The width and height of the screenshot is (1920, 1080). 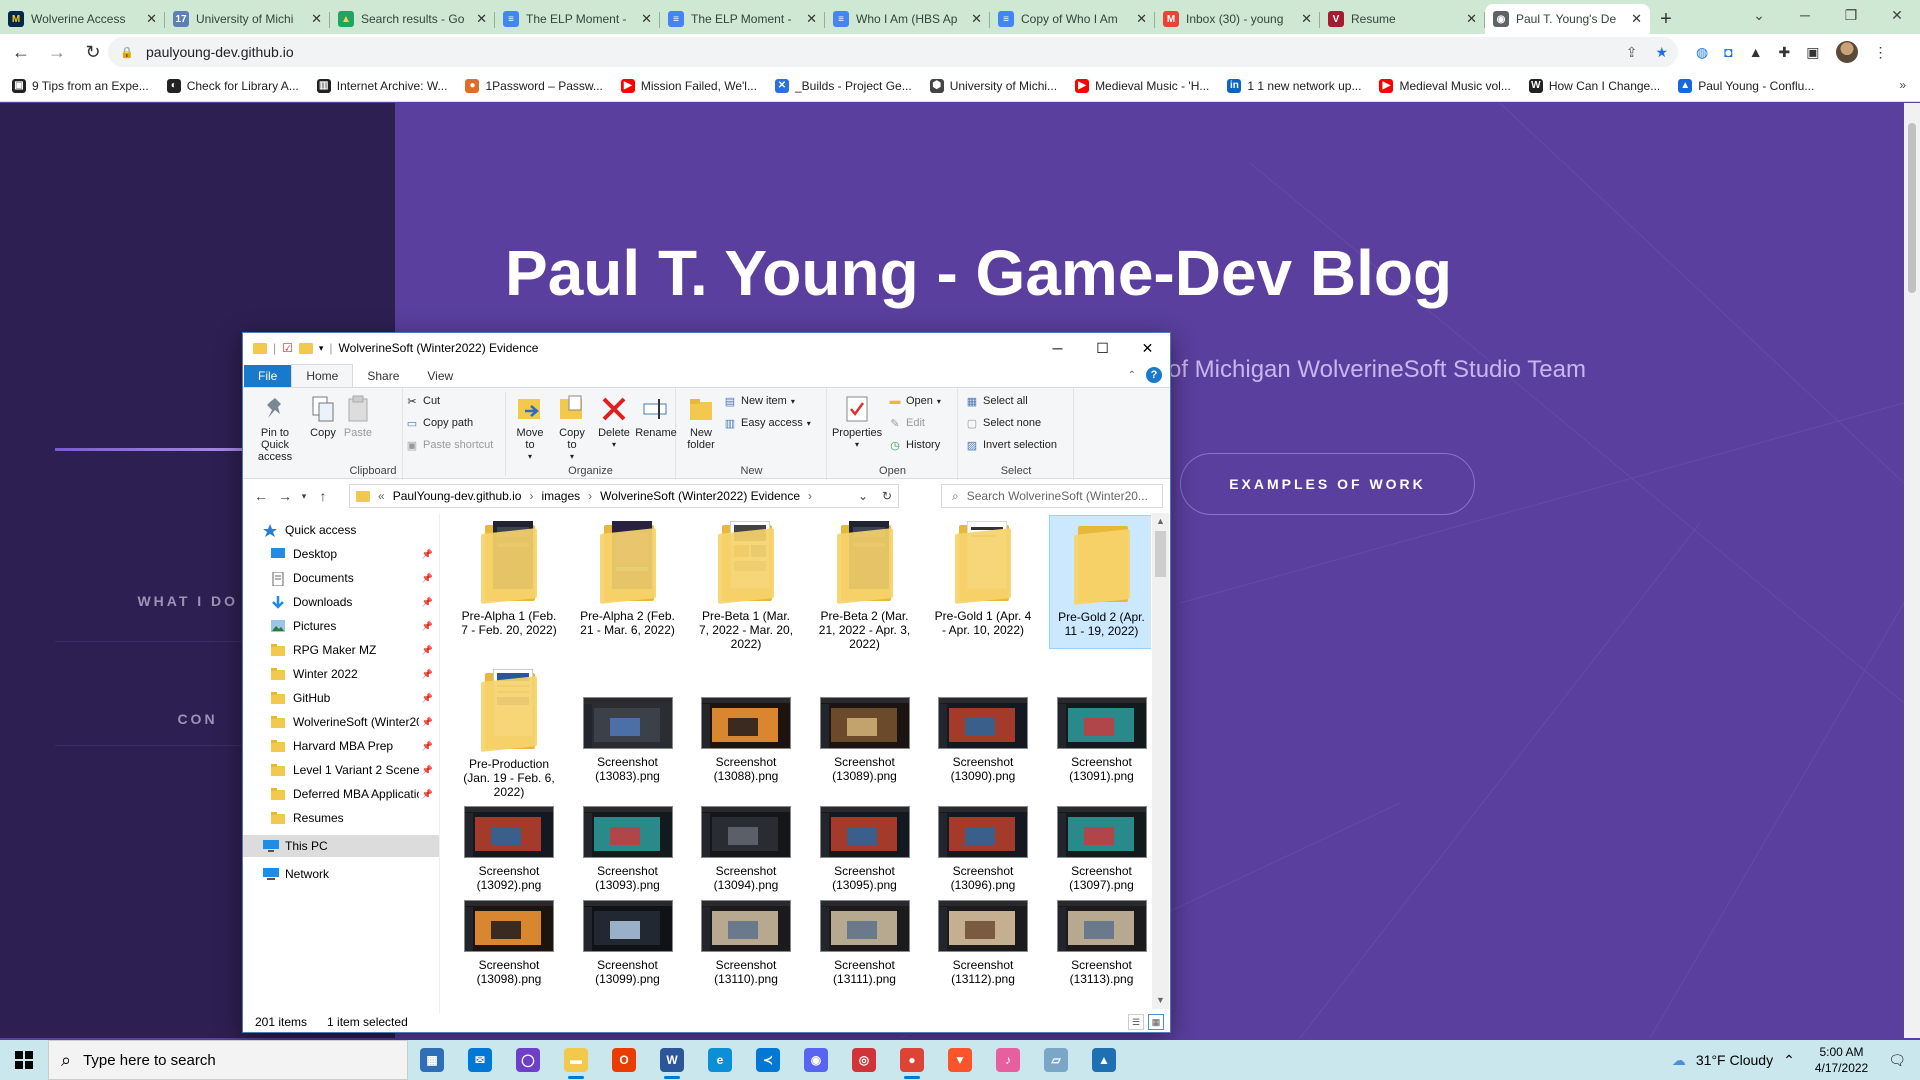 What do you see at coordinates (1100, 738) in the screenshot?
I see `image-file-item: Screenshot (13091).png` at bounding box center [1100, 738].